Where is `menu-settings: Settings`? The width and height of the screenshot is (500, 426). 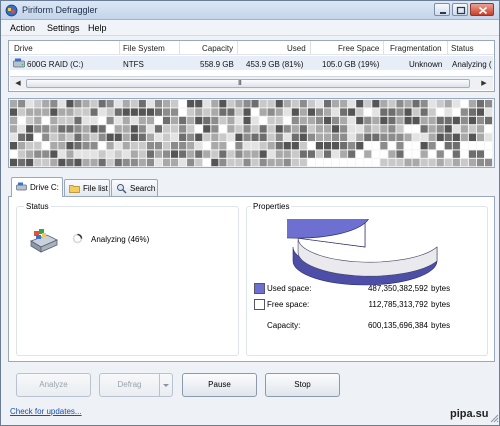
menu-settings: Settings is located at coordinates (63, 28).